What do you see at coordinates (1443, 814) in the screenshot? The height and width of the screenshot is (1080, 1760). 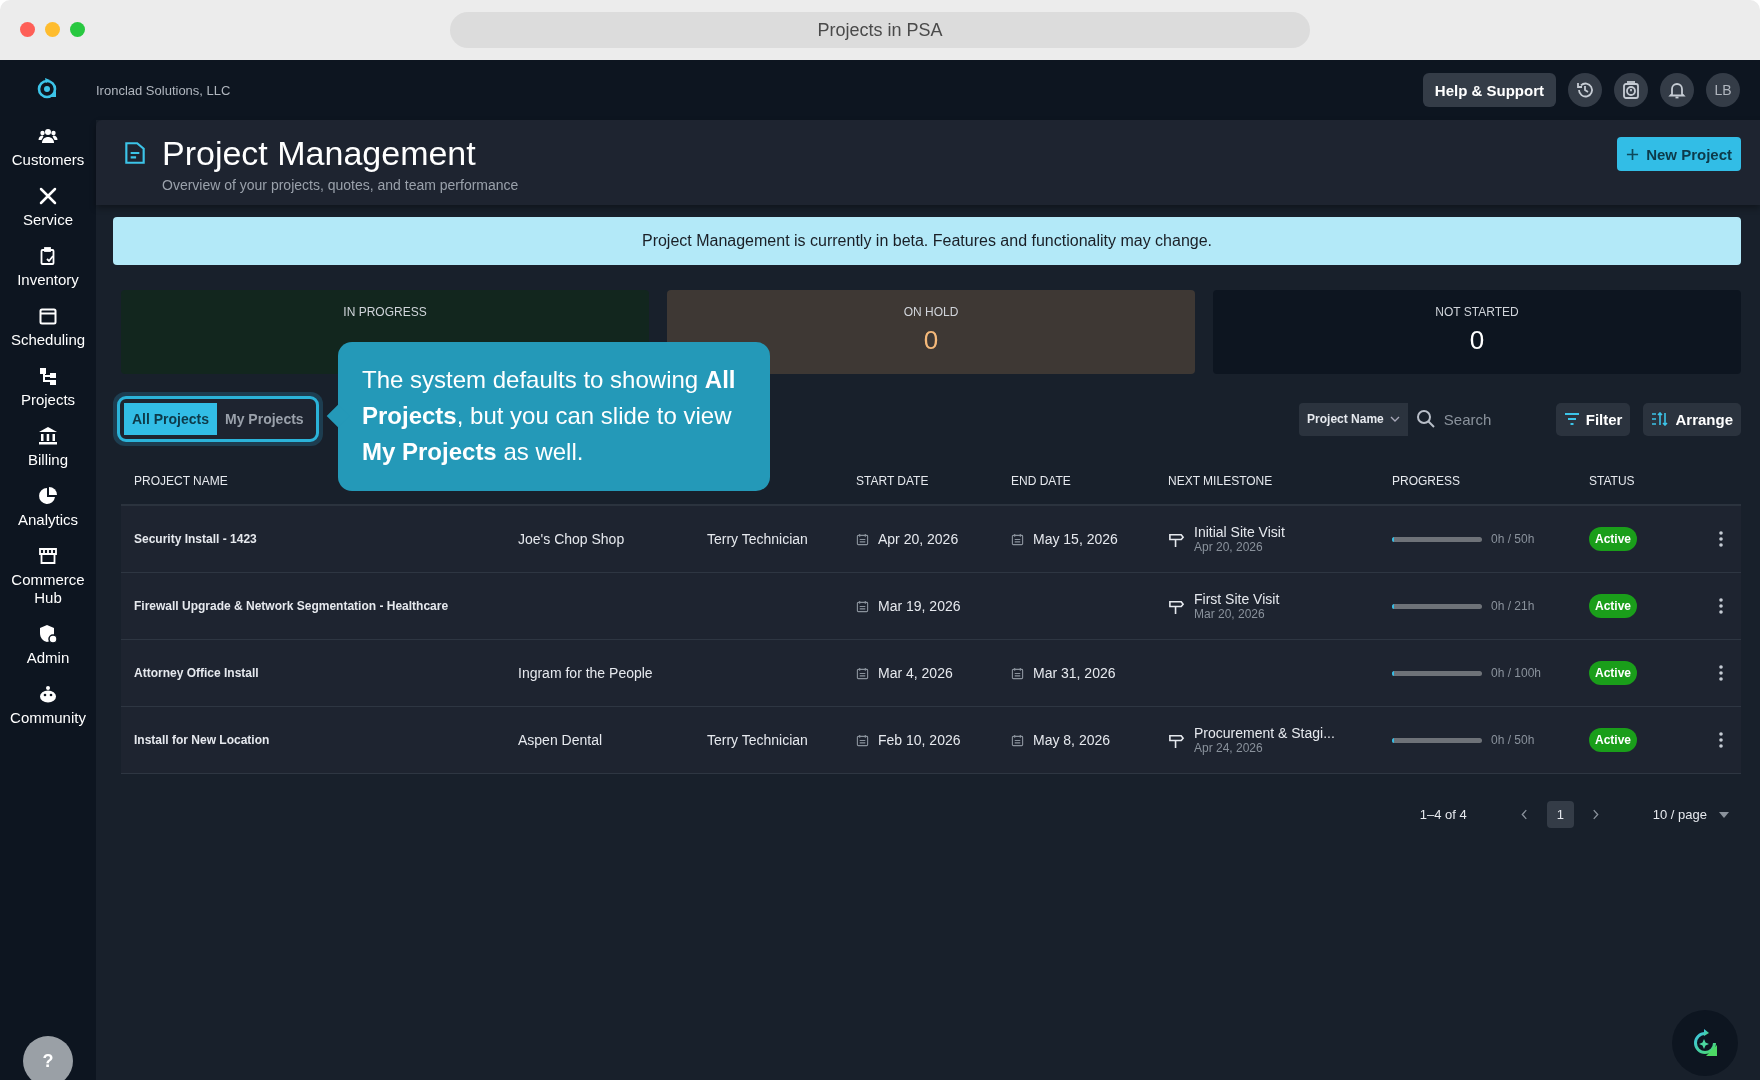 I see `pagination-range: 1–4 of 4` at bounding box center [1443, 814].